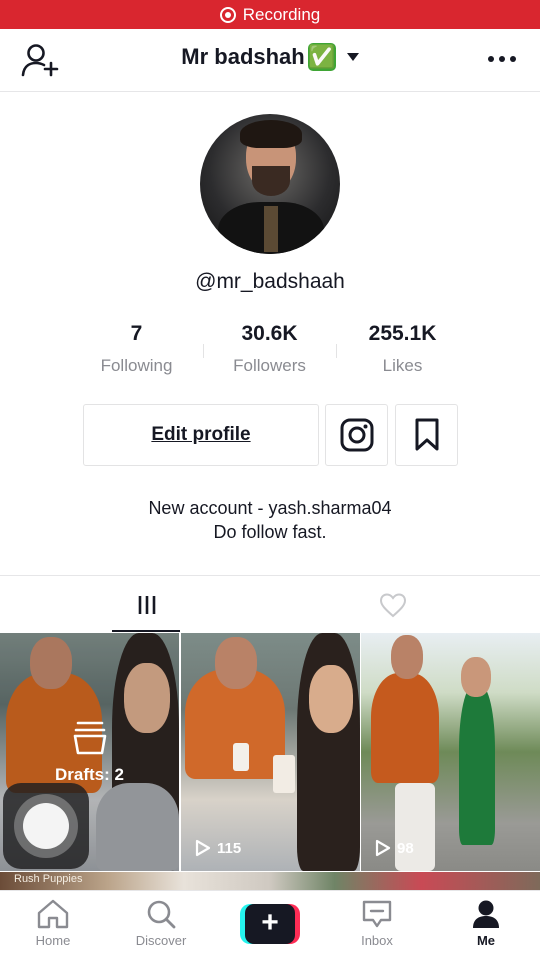 Image resolution: width=540 pixels, height=960 pixels. Describe the element at coordinates (402, 333) in the screenshot. I see `stat-value: 255.1K` at that location.